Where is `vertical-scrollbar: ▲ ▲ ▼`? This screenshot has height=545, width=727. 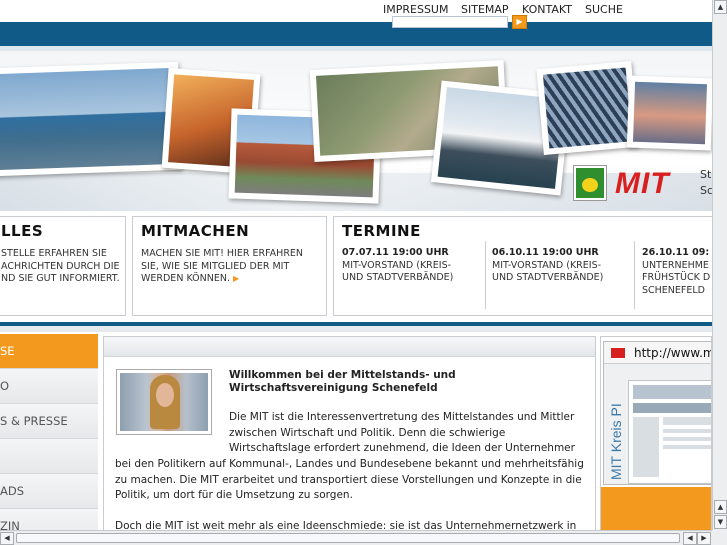
vertical-scrollbar: ▲ ▲ ▼ is located at coordinates (719, 265).